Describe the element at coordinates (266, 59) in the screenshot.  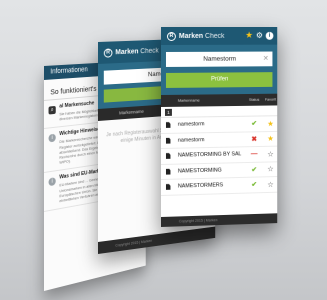
I see `close-icon: ✕` at that location.